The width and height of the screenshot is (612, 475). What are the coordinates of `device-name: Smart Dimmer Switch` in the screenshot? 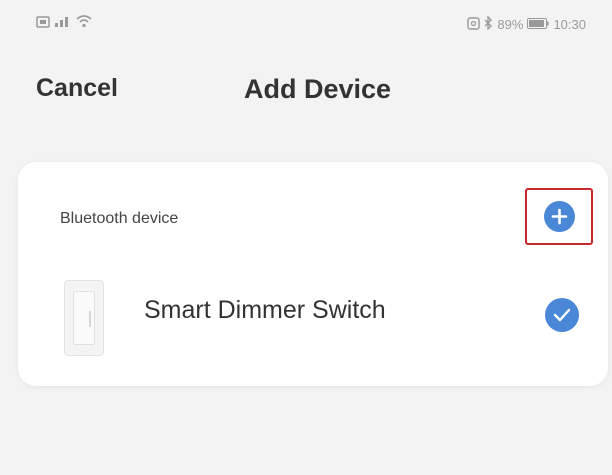 It's located at (265, 310).